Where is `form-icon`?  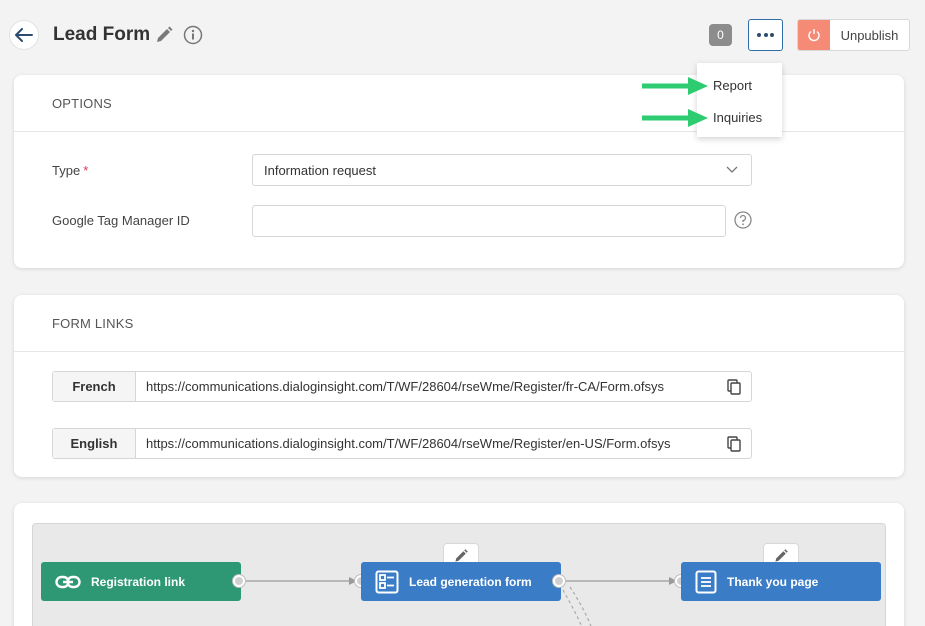
form-icon is located at coordinates (387, 582).